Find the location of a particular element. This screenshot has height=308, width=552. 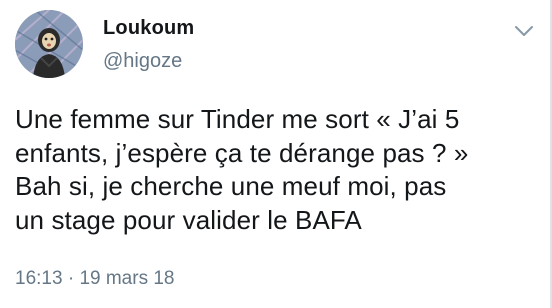

tweet-timestamp: 16:13 · 19 mars 18 is located at coordinates (94, 279).